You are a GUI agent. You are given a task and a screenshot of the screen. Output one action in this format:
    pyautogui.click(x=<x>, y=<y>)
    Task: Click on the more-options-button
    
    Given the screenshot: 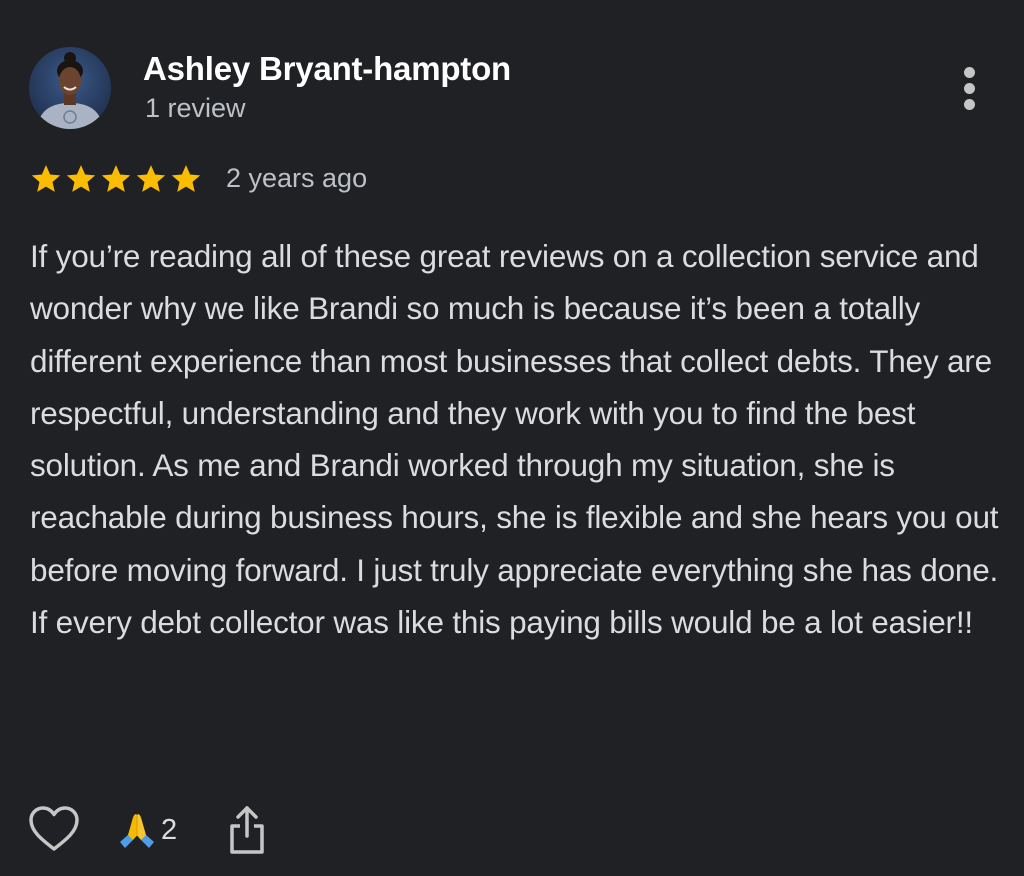 What is the action you would take?
    pyautogui.click(x=969, y=88)
    